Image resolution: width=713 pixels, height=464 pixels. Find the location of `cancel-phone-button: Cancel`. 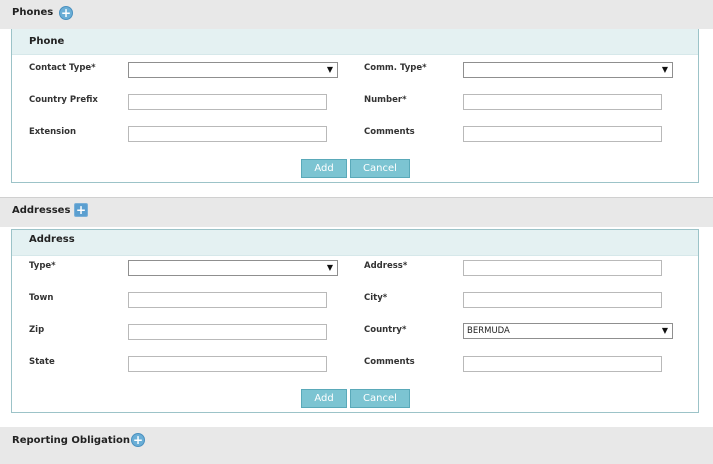

cancel-phone-button: Cancel is located at coordinates (380, 168).